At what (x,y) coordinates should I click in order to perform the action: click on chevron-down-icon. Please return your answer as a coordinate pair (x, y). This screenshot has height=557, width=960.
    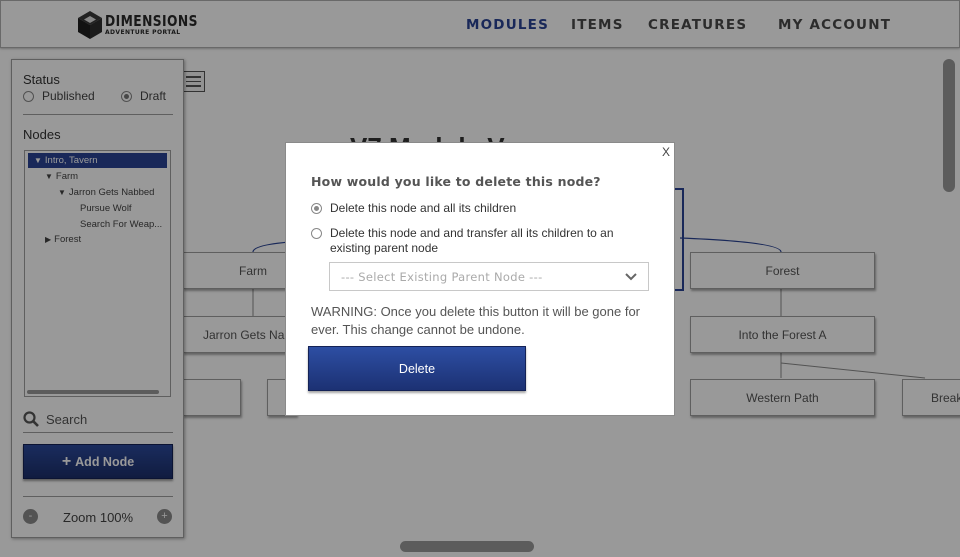
    Looking at the image, I should click on (631, 276).